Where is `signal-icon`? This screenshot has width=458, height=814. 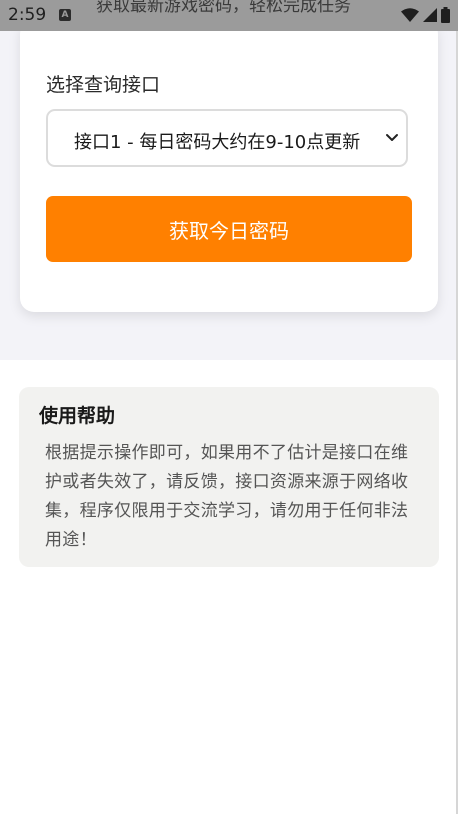
signal-icon is located at coordinates (430, 15).